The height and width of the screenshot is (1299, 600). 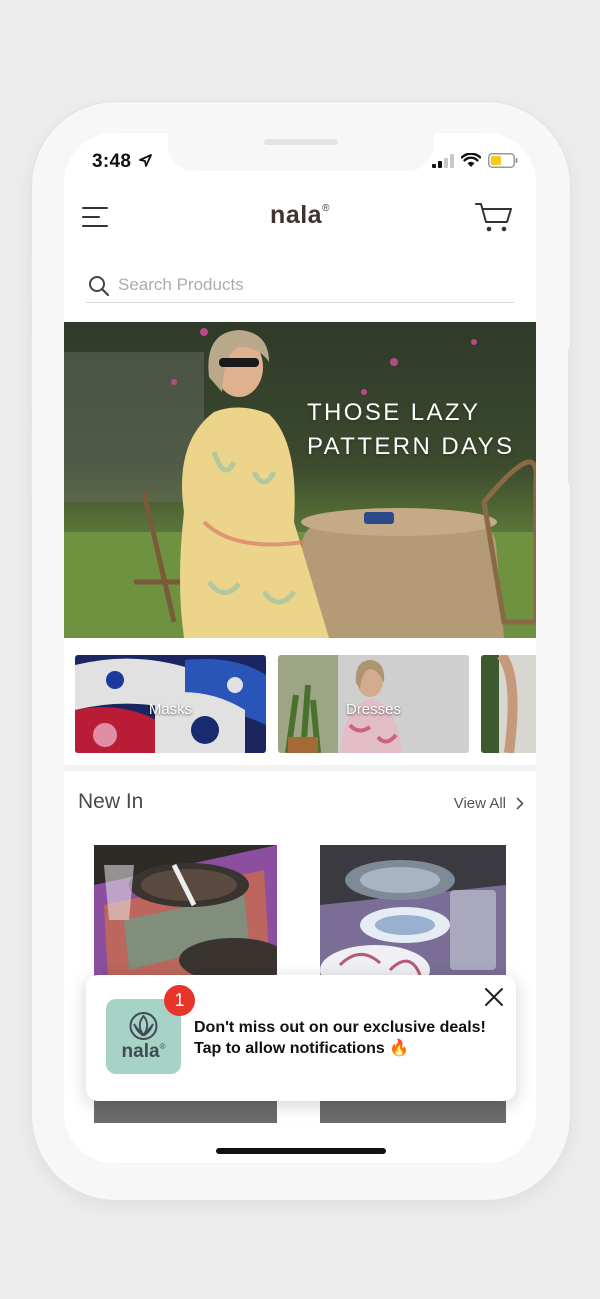 What do you see at coordinates (326, 208) in the screenshot?
I see `registered-mark: ®` at bounding box center [326, 208].